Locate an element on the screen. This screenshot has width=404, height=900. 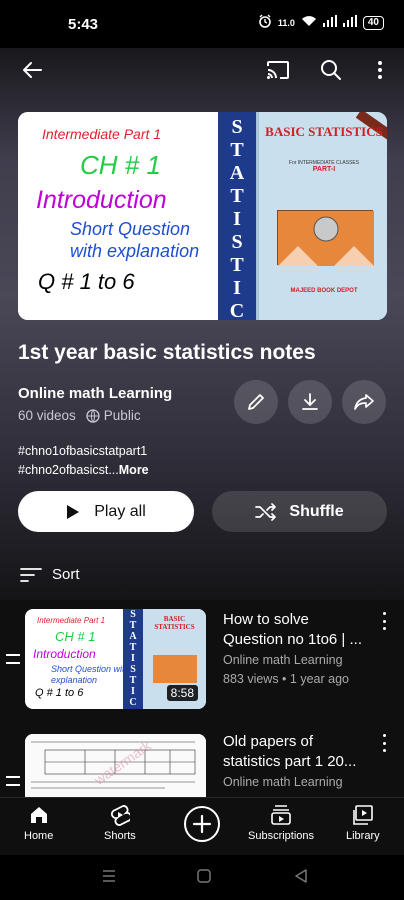
visibility-badge: Public is located at coordinates (113, 415).